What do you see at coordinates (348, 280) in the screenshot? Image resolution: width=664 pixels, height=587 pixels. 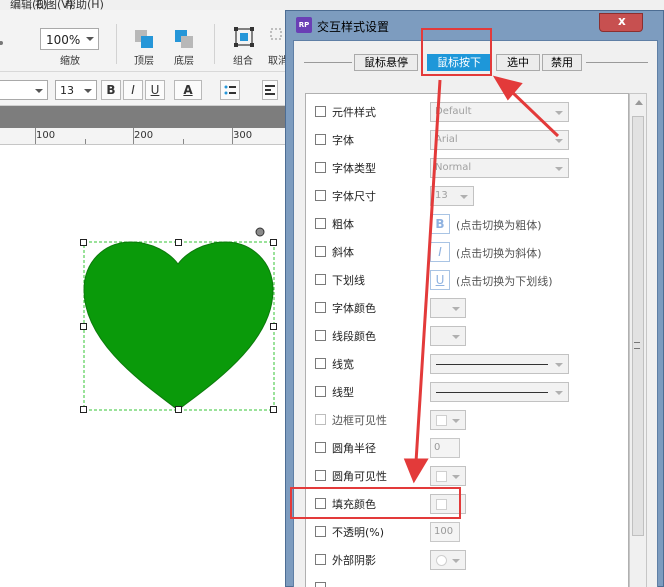 I see `property-label: 下划线` at bounding box center [348, 280].